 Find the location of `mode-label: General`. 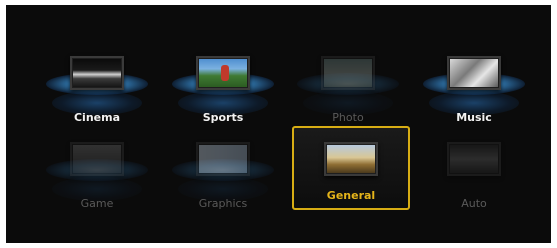

mode-label: General is located at coordinates (351, 195).